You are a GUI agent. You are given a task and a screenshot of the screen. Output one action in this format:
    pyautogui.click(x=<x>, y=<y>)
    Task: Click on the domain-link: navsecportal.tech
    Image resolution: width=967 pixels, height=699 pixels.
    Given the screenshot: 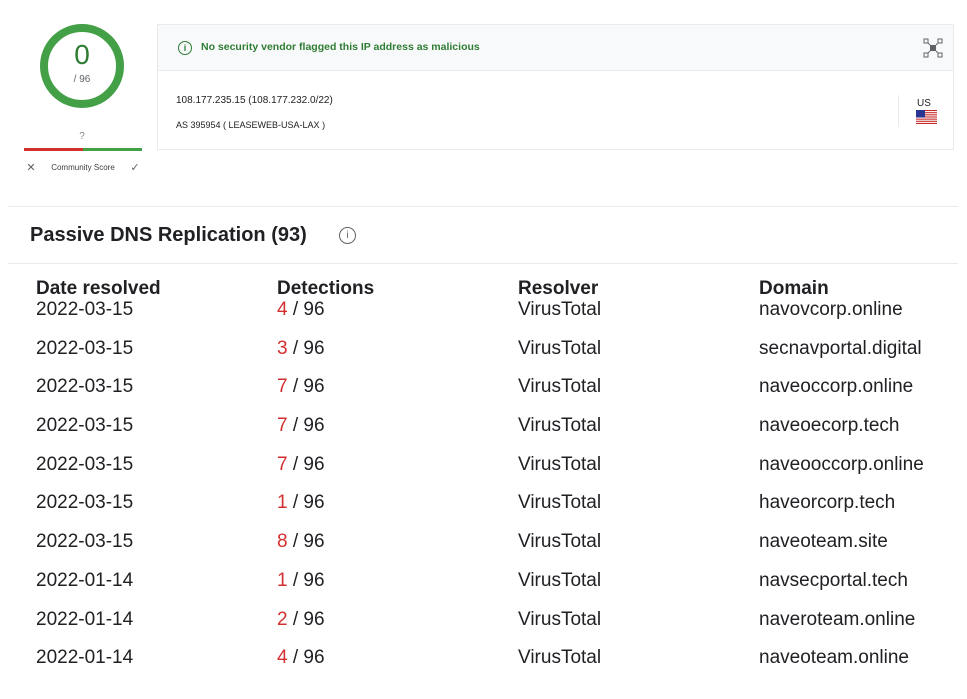 What is the action you would take?
    pyautogui.click(x=833, y=581)
    